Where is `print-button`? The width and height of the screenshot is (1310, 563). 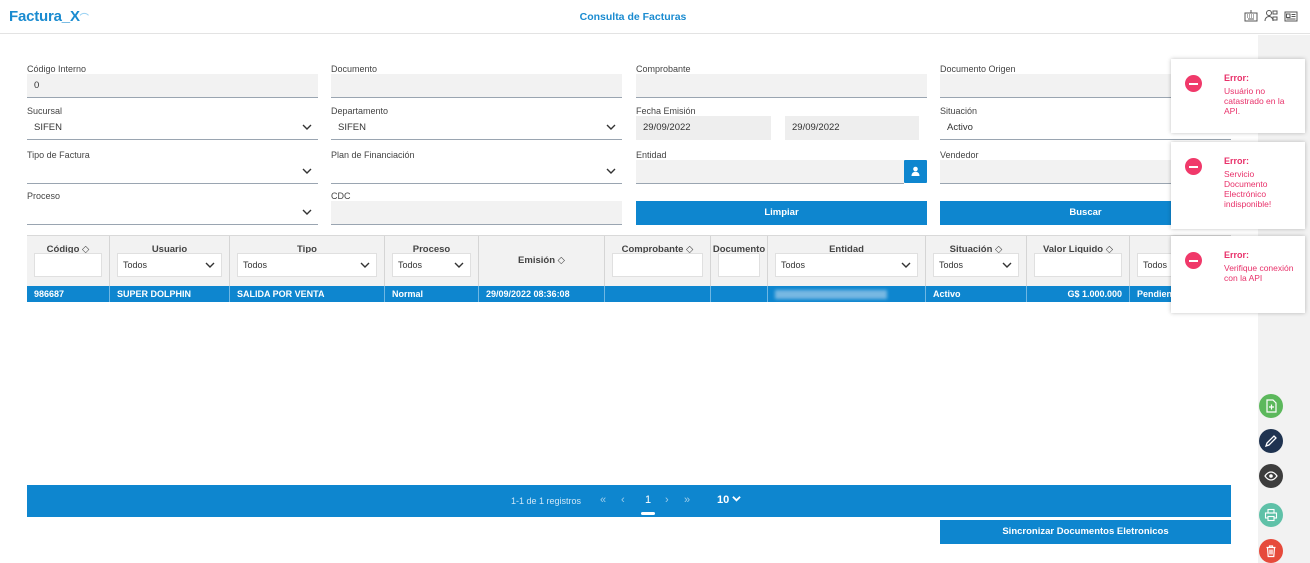
print-button is located at coordinates (1271, 515).